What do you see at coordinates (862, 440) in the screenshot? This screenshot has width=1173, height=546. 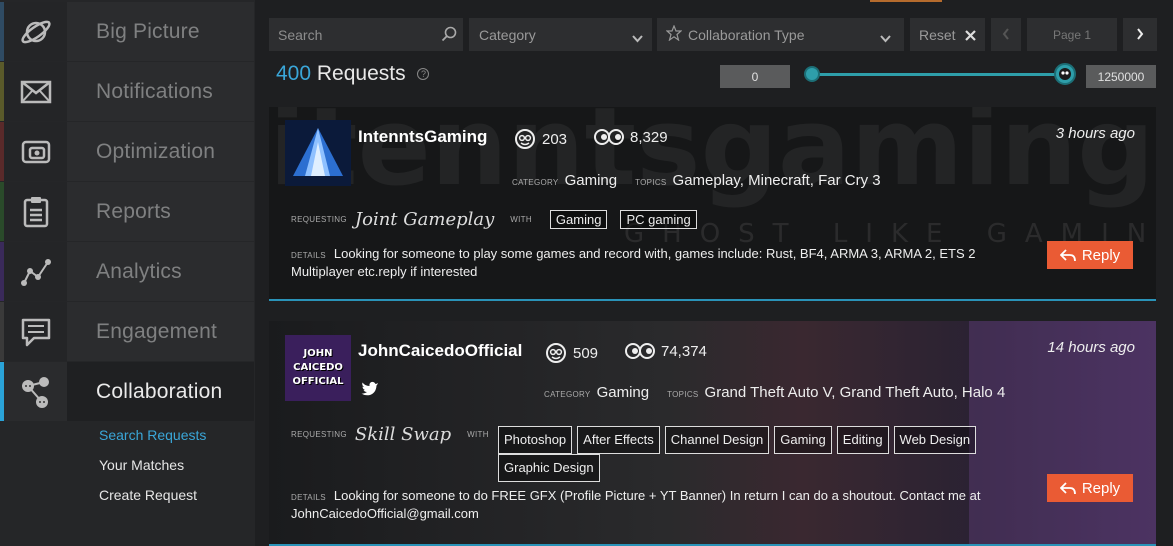 I see `skill-tag: Editing` at bounding box center [862, 440].